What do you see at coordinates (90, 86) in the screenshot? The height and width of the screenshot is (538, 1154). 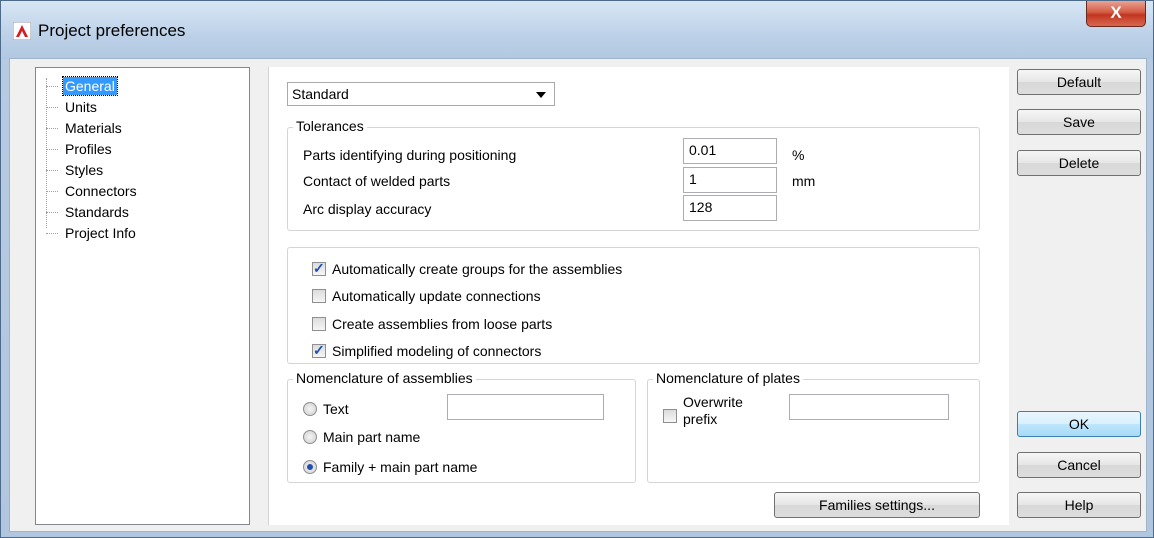 I see `tree-item-label: General` at bounding box center [90, 86].